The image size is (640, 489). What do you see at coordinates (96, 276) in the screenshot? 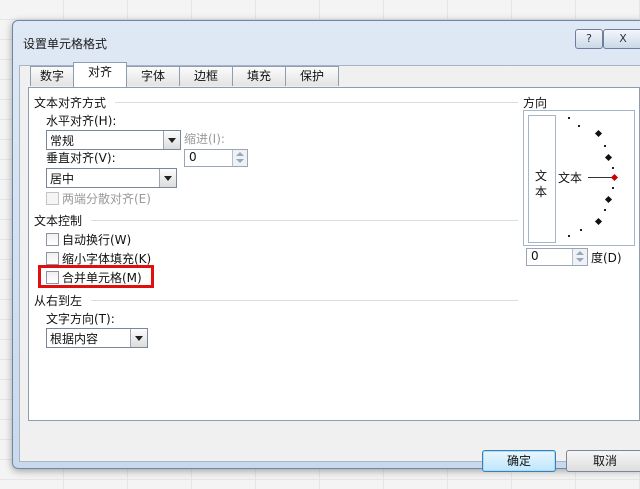
I see `red-highlight-box` at bounding box center [96, 276].